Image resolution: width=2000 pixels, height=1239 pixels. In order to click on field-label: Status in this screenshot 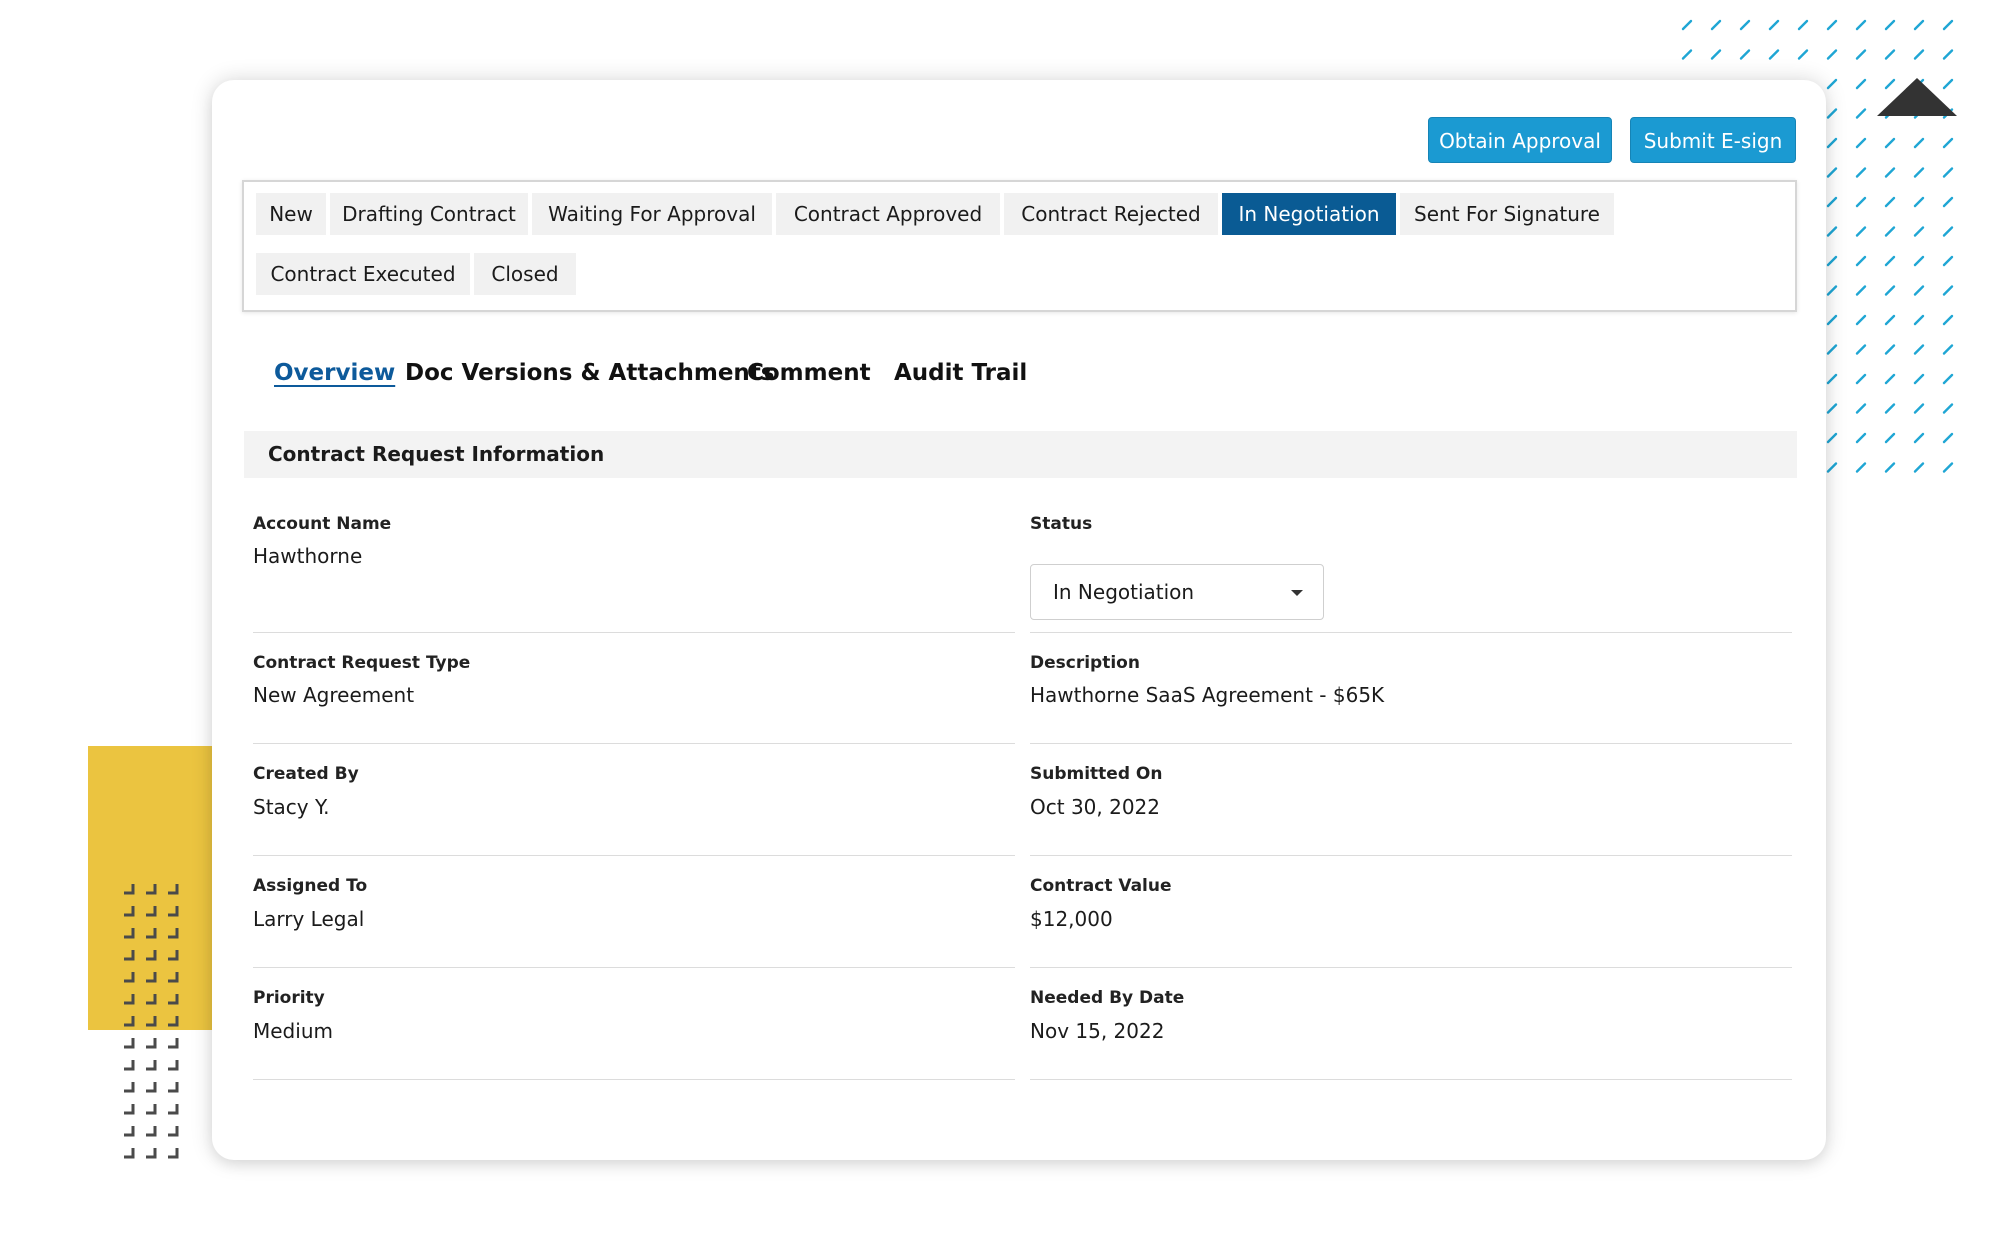, I will do `click(1061, 524)`.